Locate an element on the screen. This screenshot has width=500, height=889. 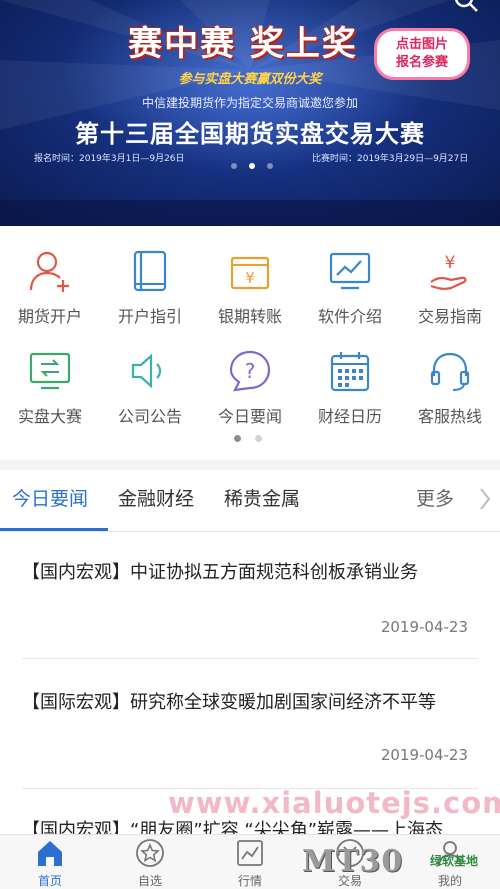
news-title: 【国内宏观】中证协拟五方面规范科创板承销业务 is located at coordinates (220, 572).